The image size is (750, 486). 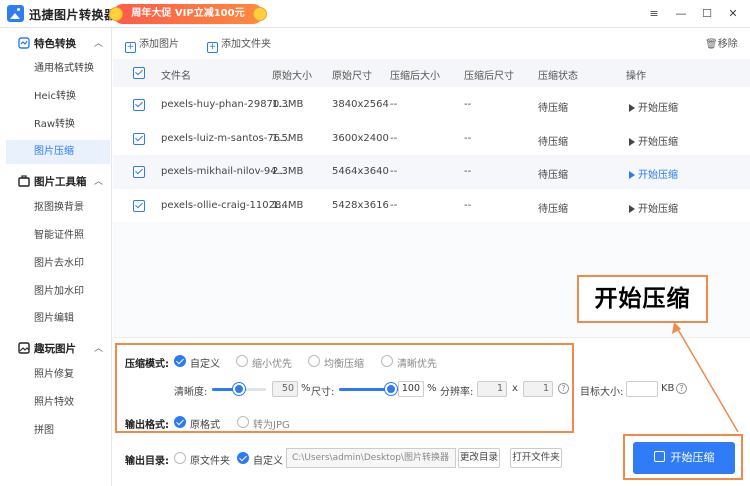 I want to click on annotation-button-frame, so click(x=683, y=457).